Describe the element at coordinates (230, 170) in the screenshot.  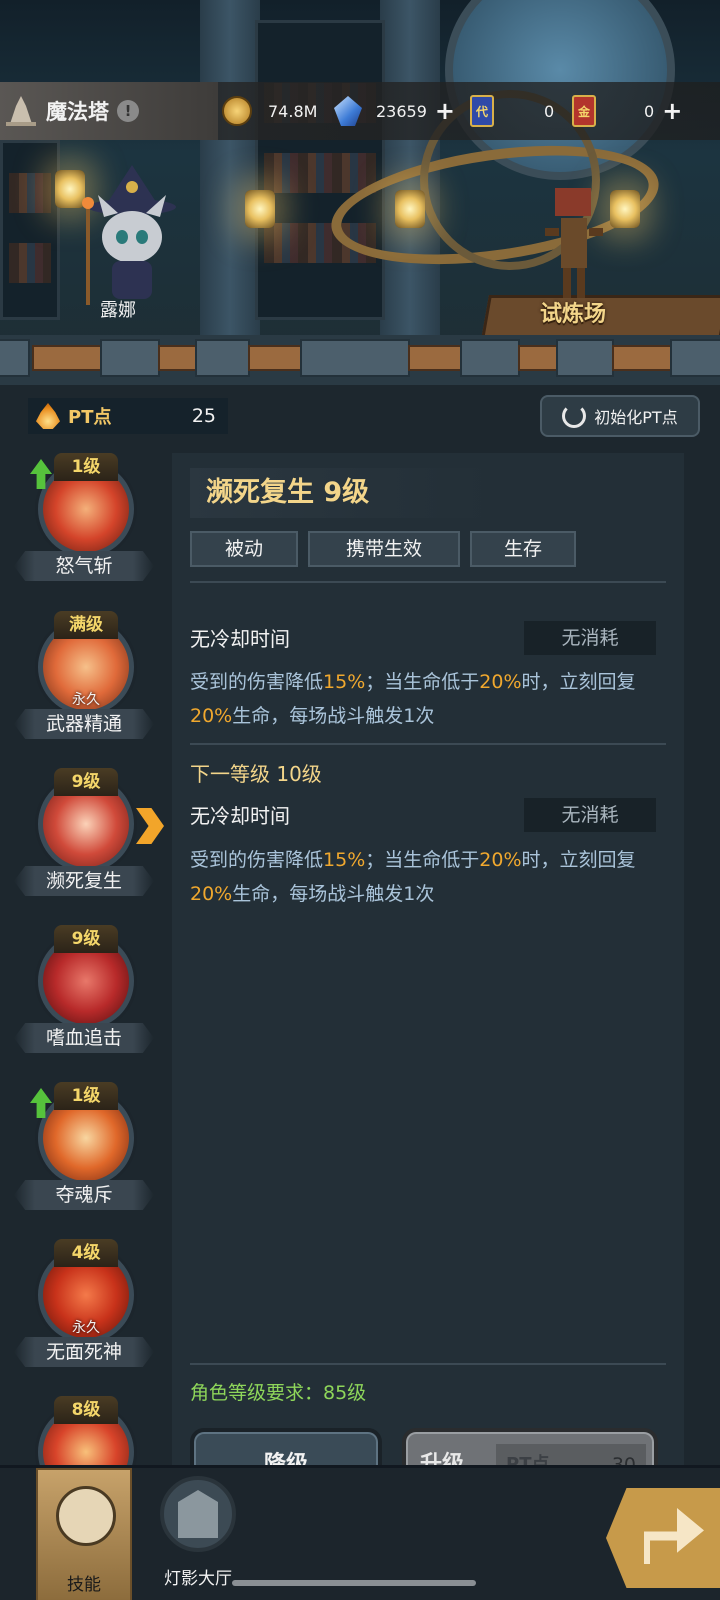
I see `pillar` at that location.